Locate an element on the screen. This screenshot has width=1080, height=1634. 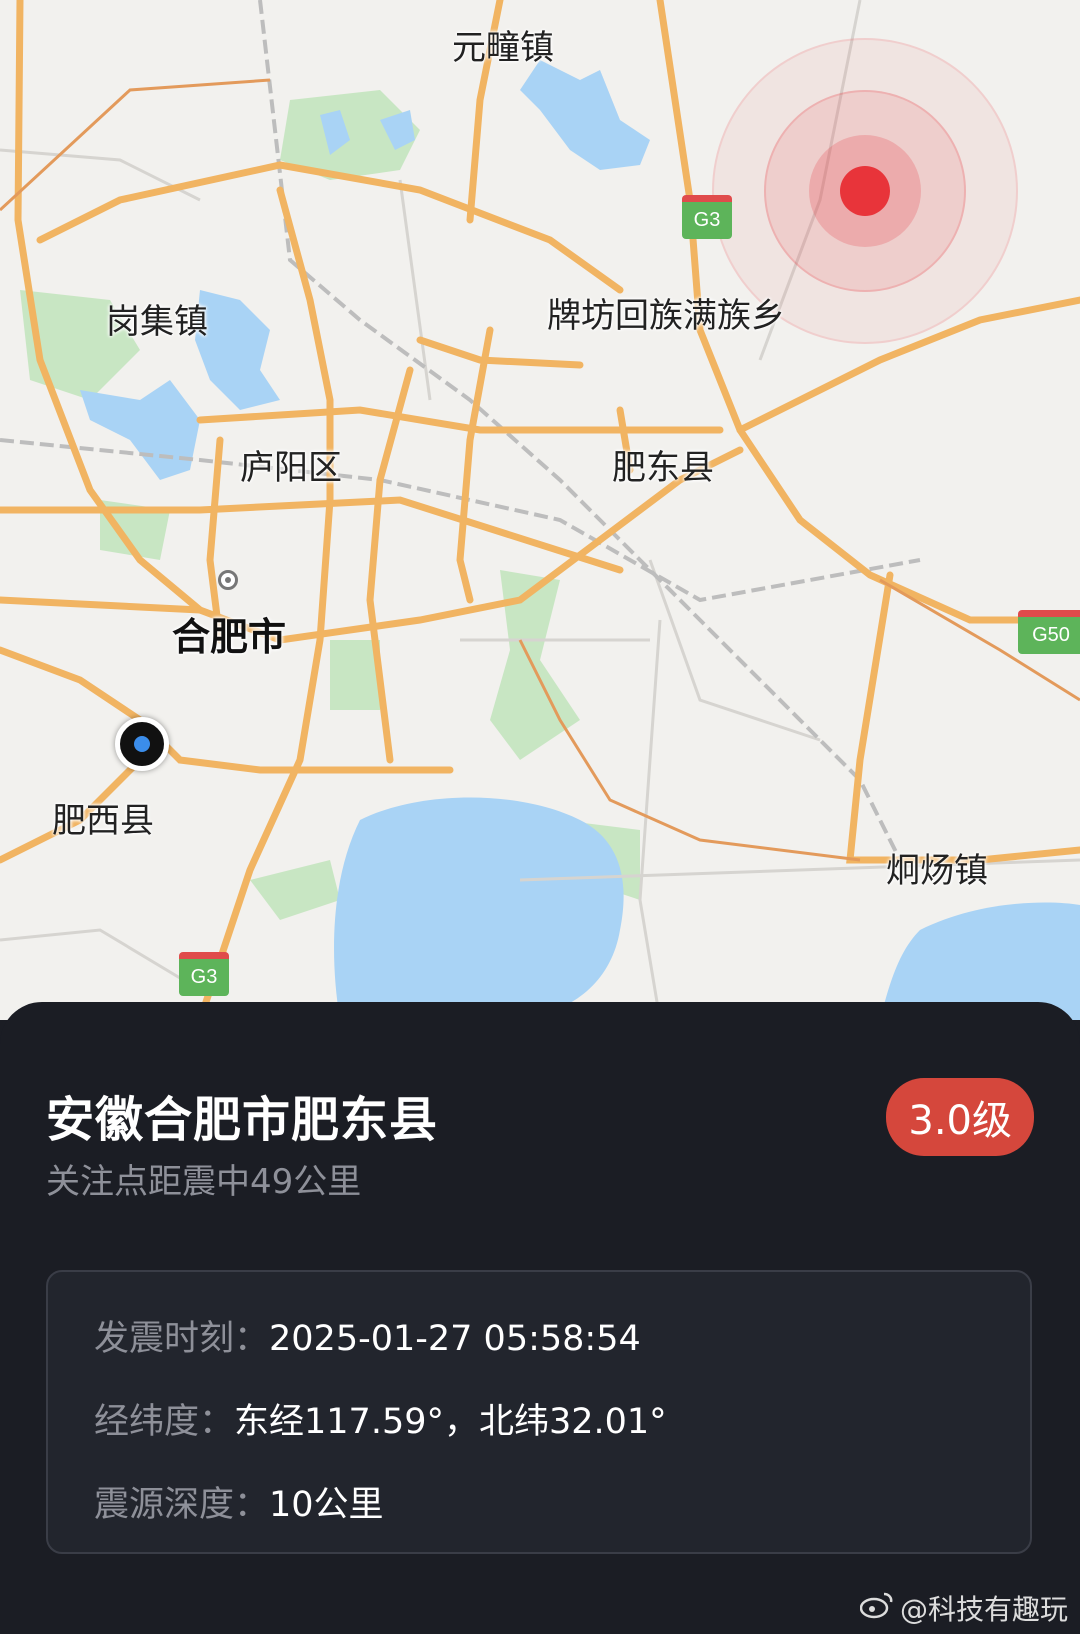
place-label-gangji: 岗集镇 is located at coordinates (157, 322).